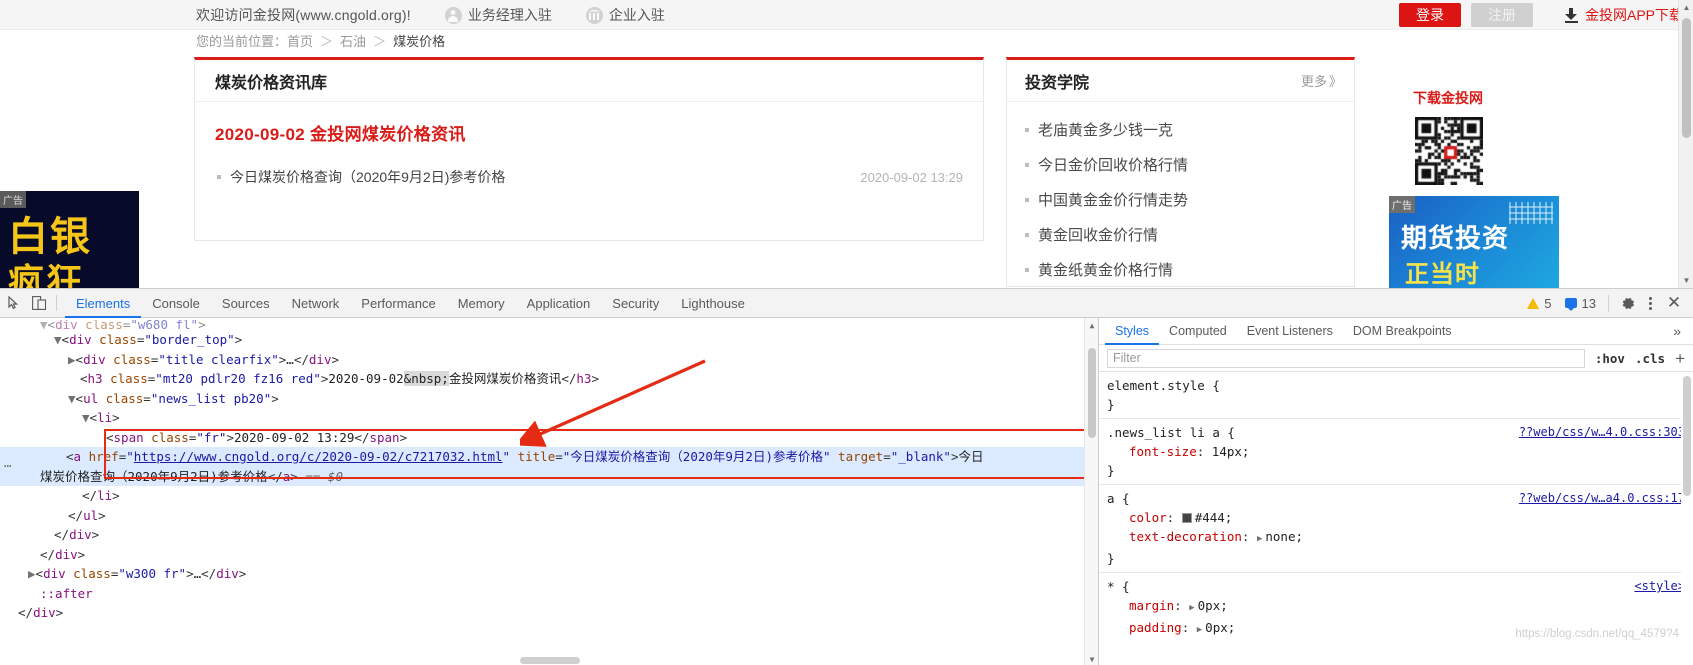  What do you see at coordinates (39, 303) in the screenshot?
I see `device-toolbar-icon` at bounding box center [39, 303].